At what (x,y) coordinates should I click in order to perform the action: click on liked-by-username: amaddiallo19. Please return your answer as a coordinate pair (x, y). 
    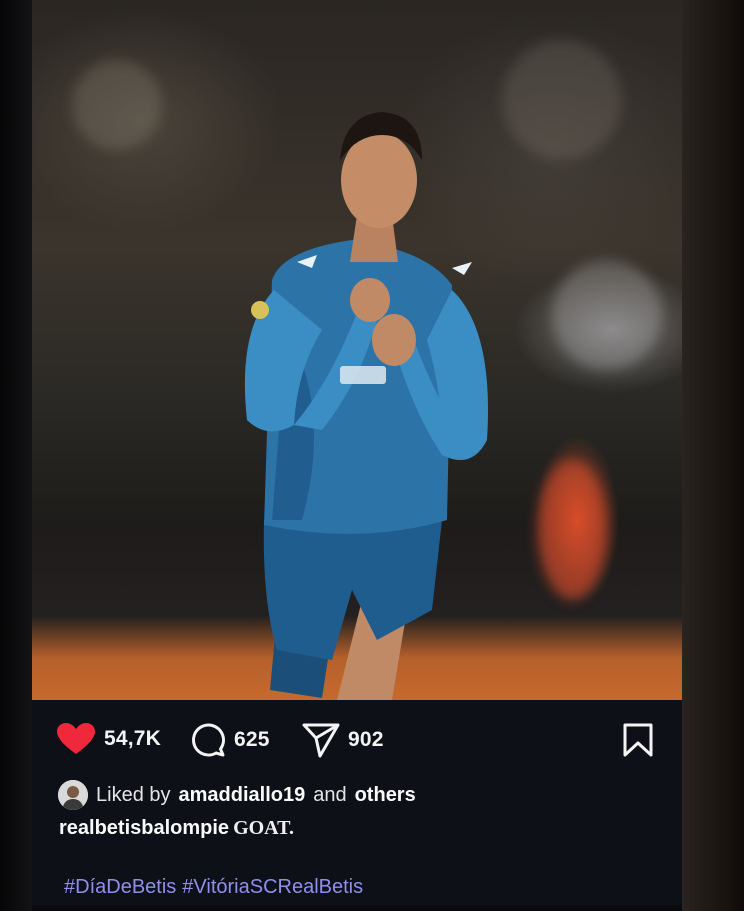
    Looking at the image, I should click on (242, 795).